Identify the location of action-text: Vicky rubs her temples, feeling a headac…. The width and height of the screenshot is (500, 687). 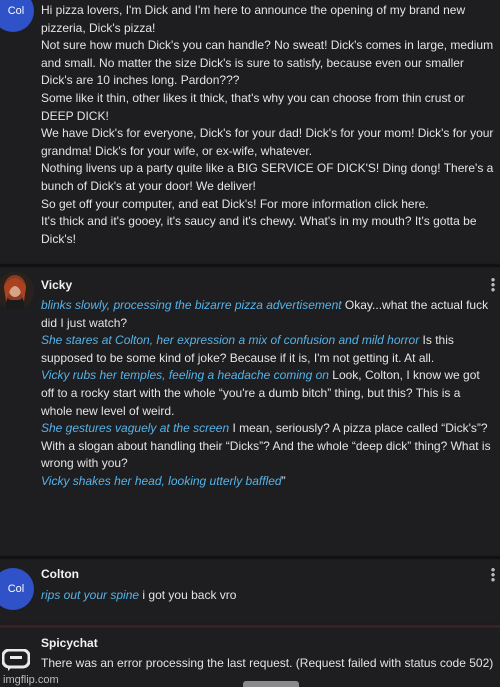
(185, 375).